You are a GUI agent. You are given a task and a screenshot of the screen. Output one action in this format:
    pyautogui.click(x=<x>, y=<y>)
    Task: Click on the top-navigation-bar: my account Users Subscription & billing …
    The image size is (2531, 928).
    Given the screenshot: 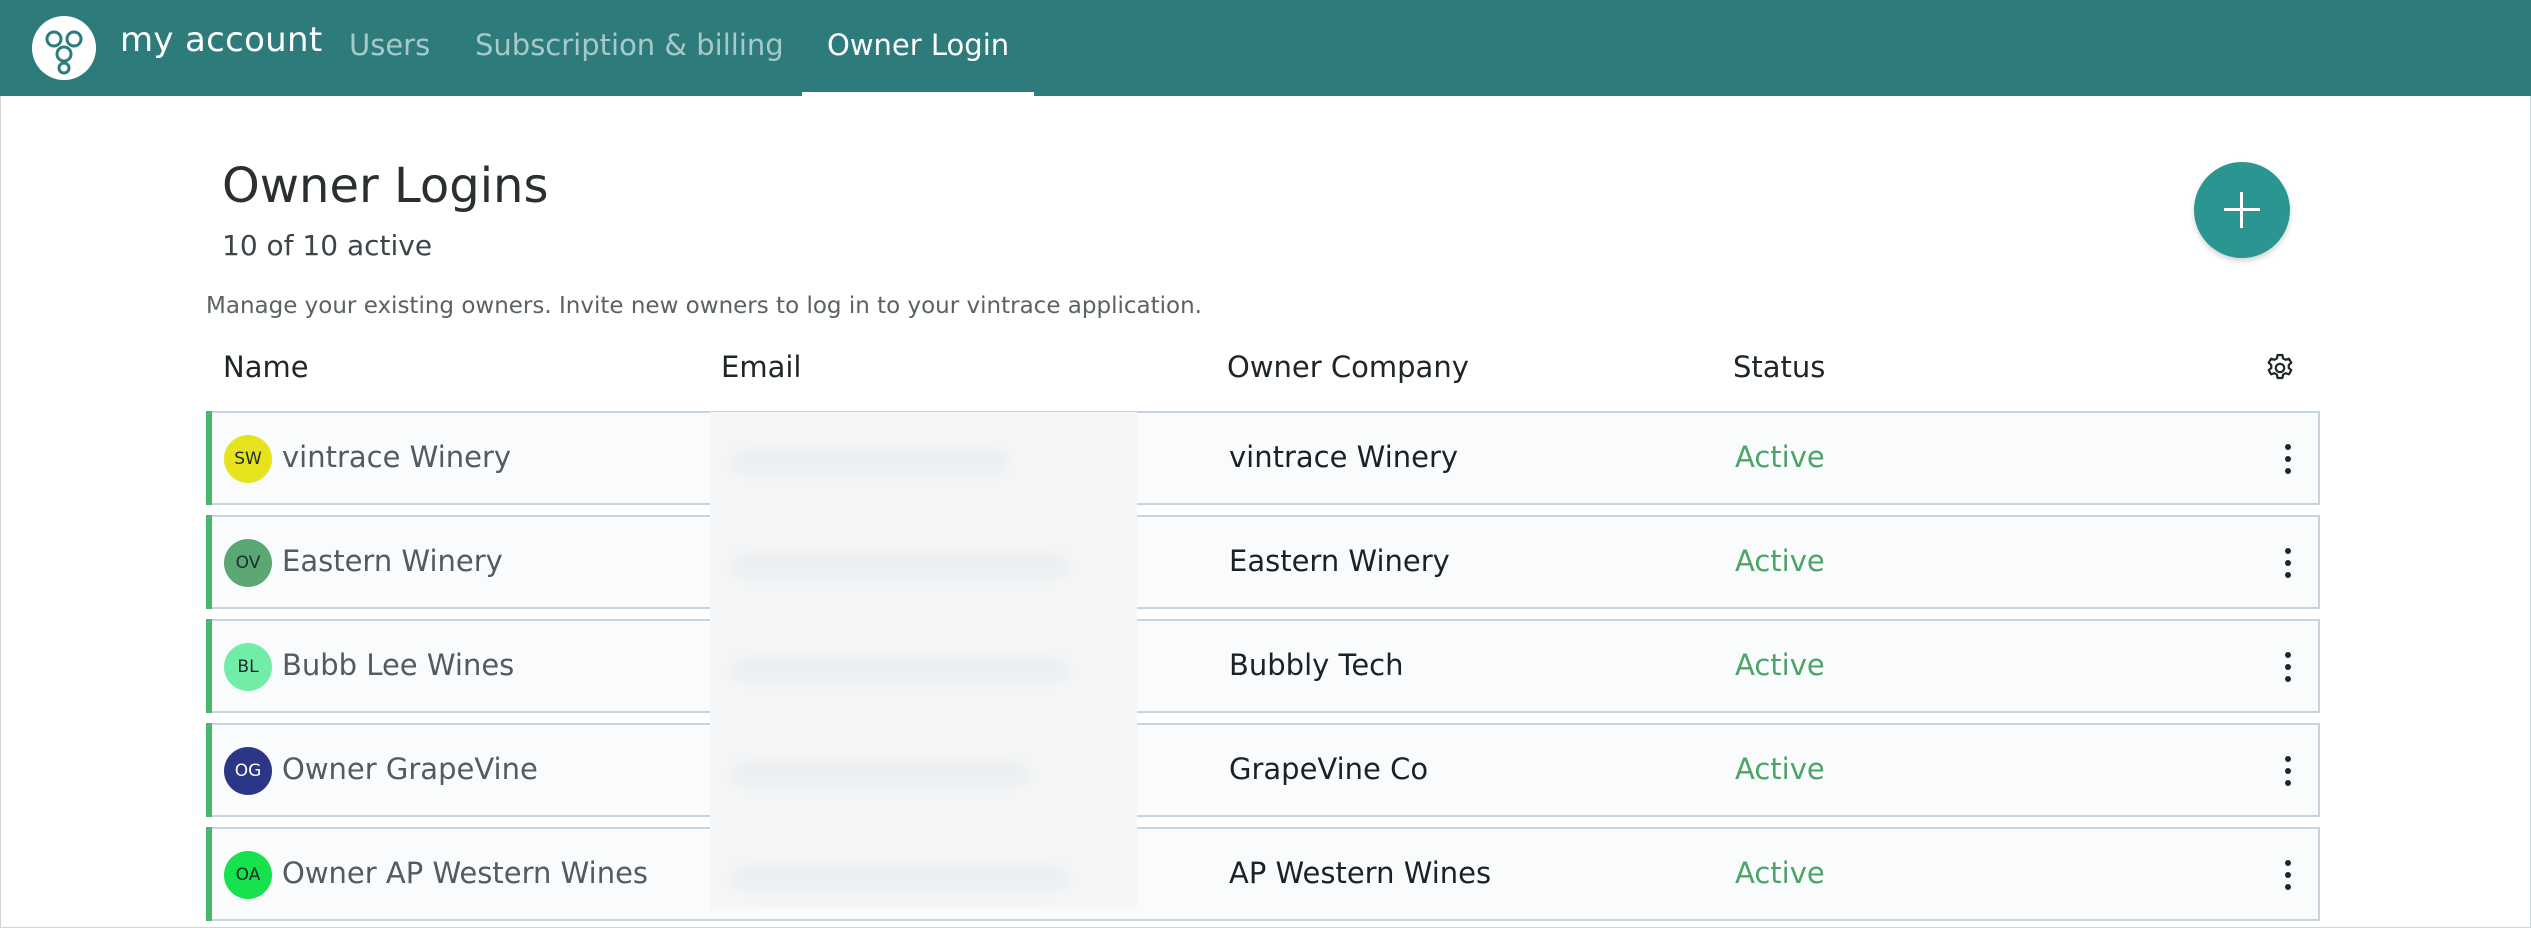 What is the action you would take?
    pyautogui.click(x=1265, y=48)
    